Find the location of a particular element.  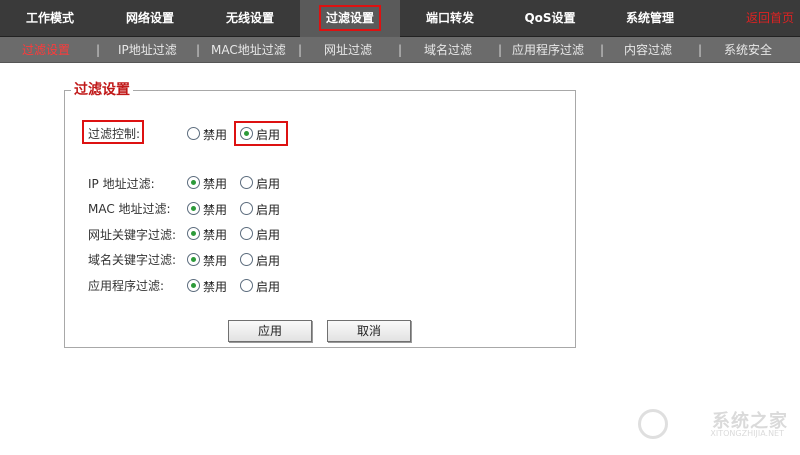

mac-filter-enable-label: 启用 is located at coordinates (268, 210).